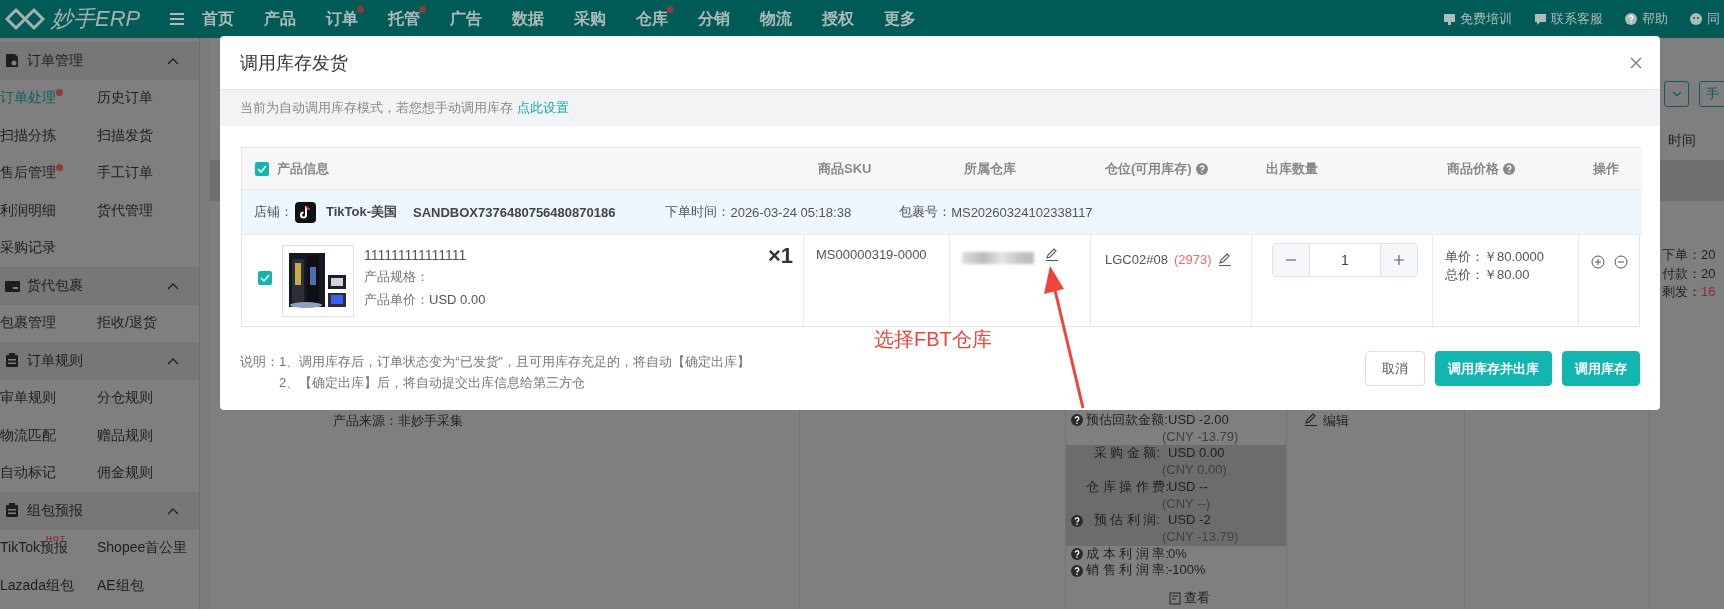  Describe the element at coordinates (28, 473) in the screenshot. I see `sidebar-item: 自动标记` at that location.